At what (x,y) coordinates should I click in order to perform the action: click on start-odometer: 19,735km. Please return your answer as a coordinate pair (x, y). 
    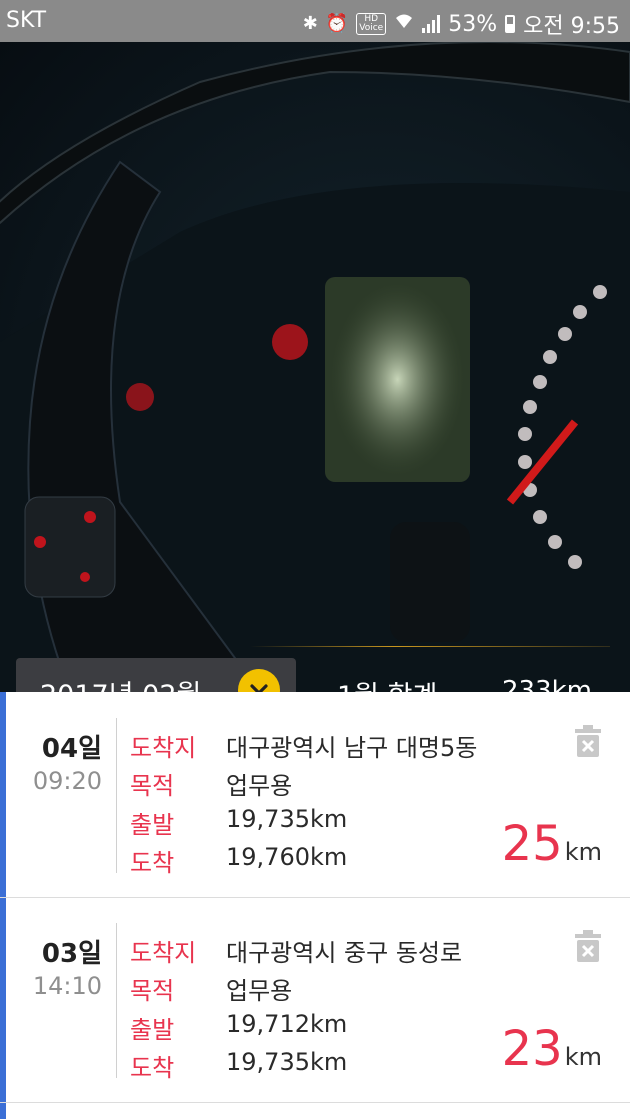
    Looking at the image, I should click on (287, 819).